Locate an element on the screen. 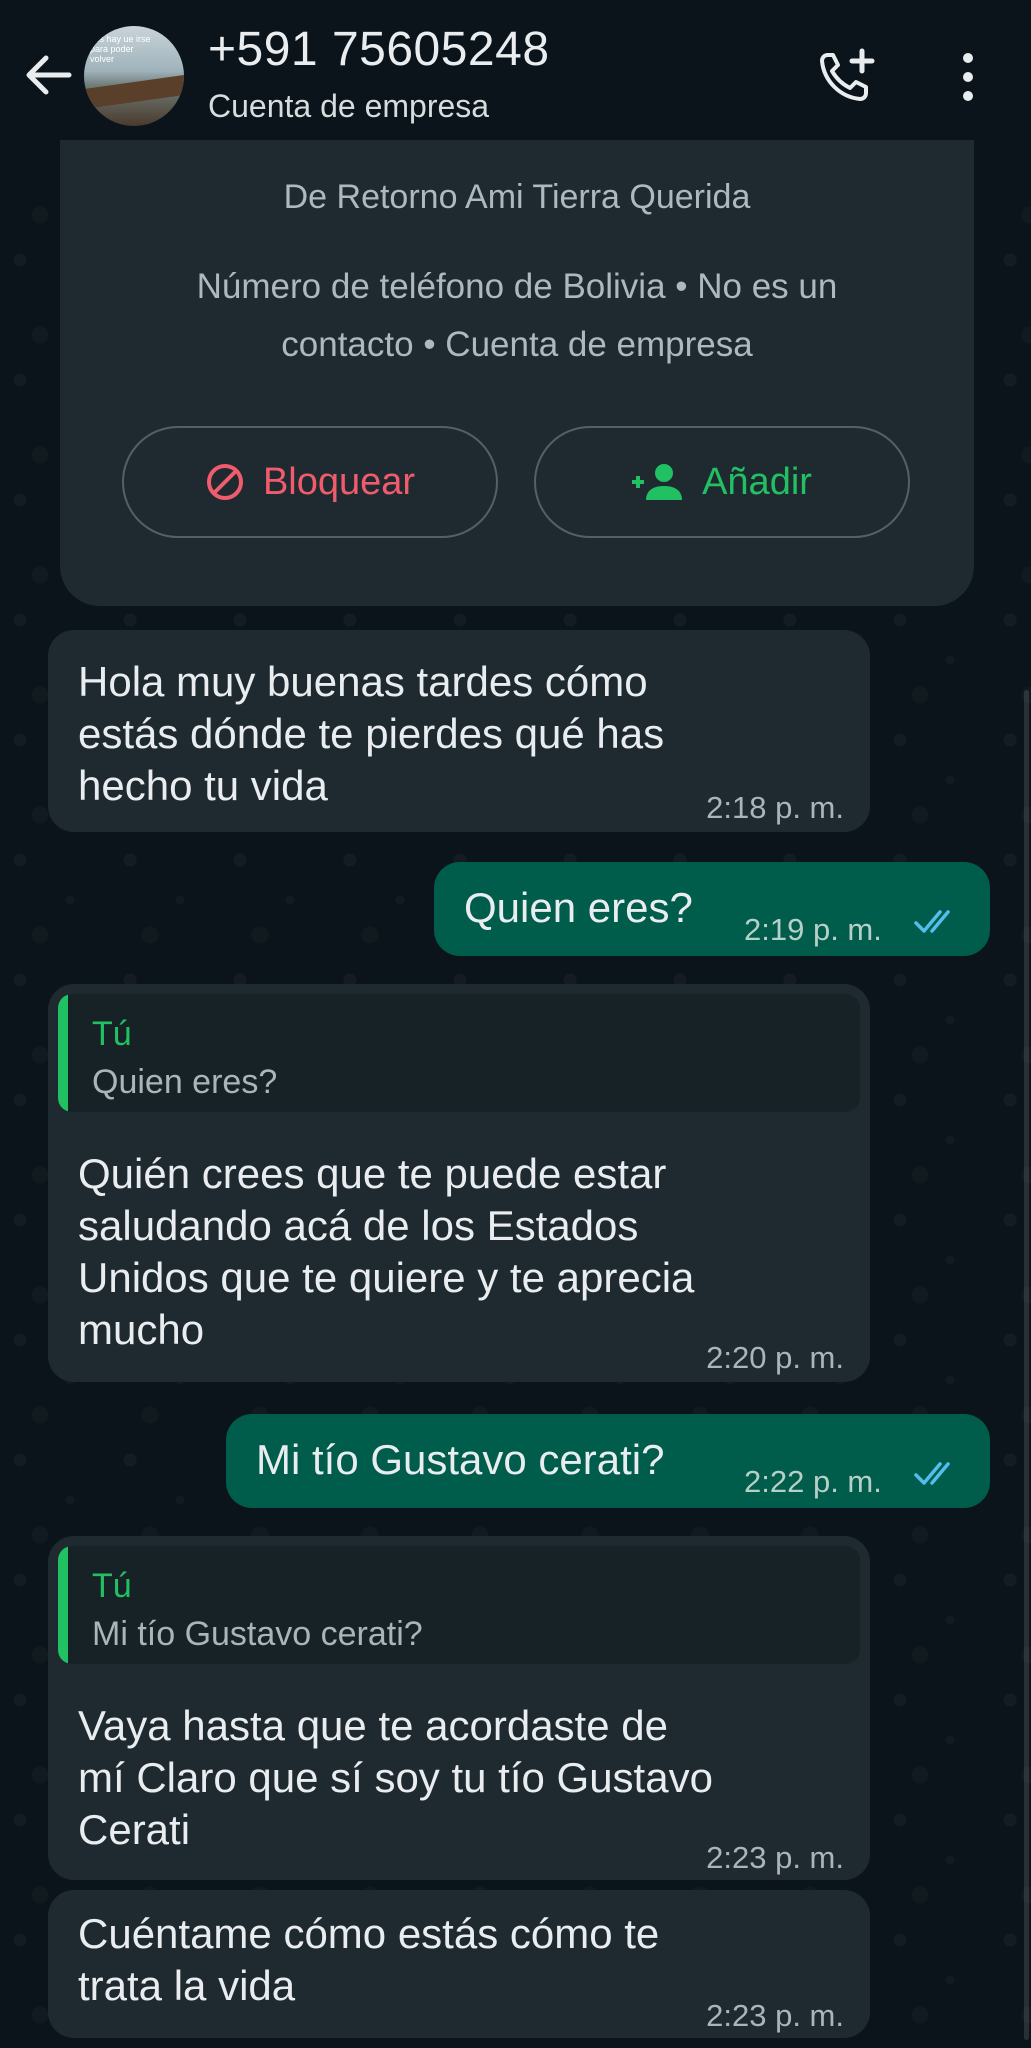  block-icon is located at coordinates (224, 482).